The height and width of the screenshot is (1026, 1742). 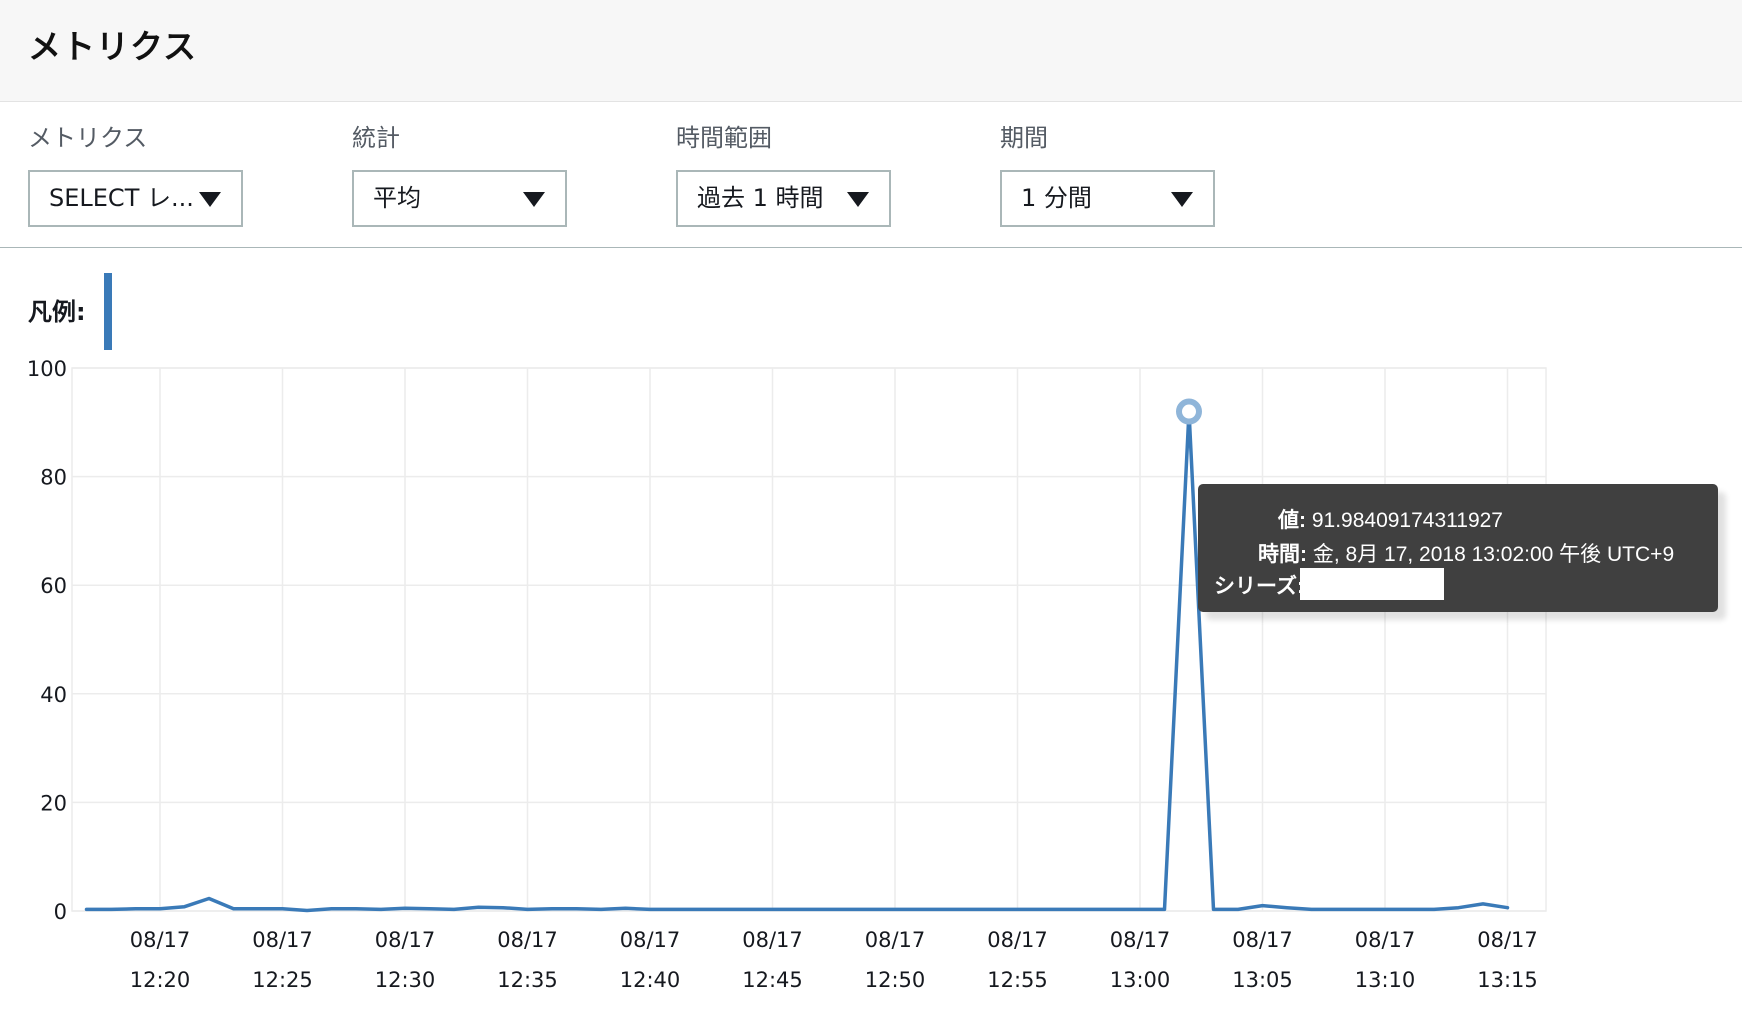 I want to click on tooltip-time-key: 時間:, so click(x=1282, y=554).